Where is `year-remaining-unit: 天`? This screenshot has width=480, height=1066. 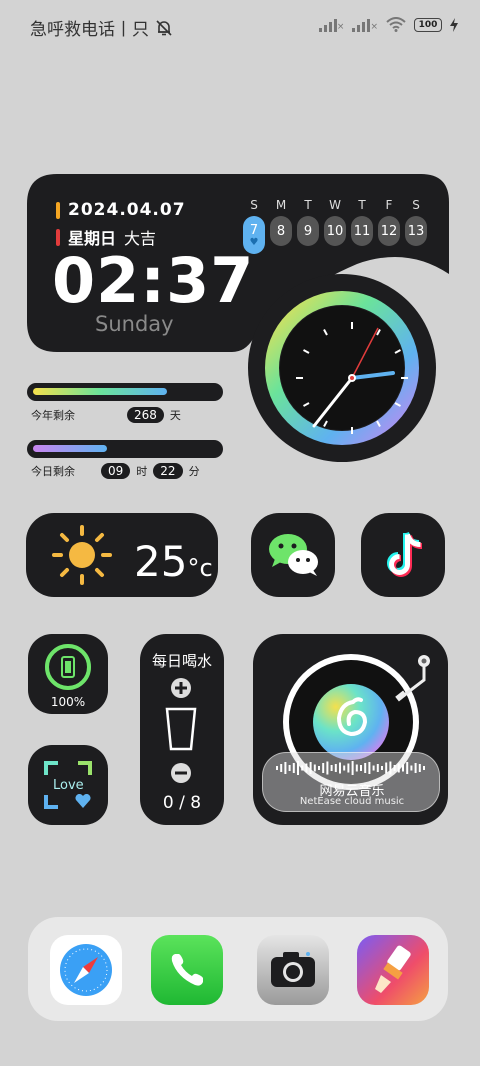 year-remaining-unit: 天 is located at coordinates (175, 415).